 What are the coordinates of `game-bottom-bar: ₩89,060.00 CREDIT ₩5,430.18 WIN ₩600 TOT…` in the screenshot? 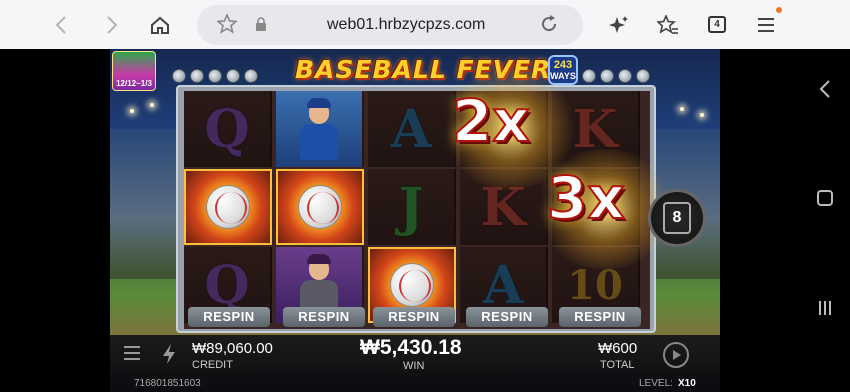 It's located at (415, 363).